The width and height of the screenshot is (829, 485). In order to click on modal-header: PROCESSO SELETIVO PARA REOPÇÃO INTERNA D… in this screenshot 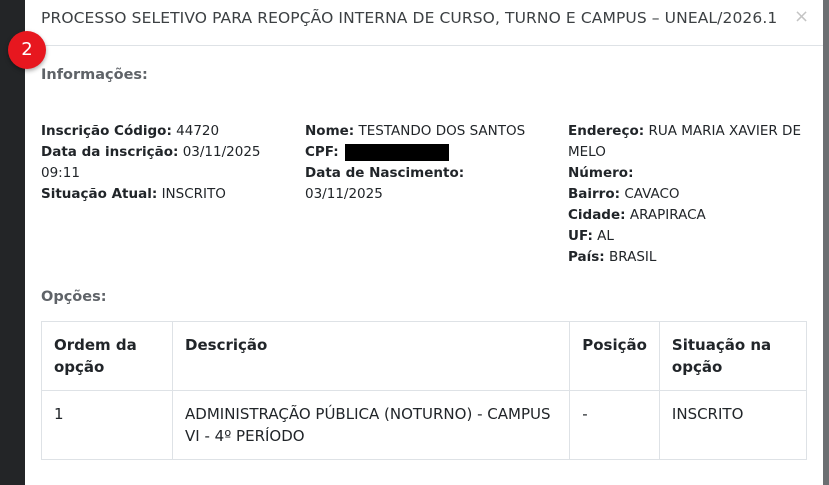, I will do `click(424, 23)`.